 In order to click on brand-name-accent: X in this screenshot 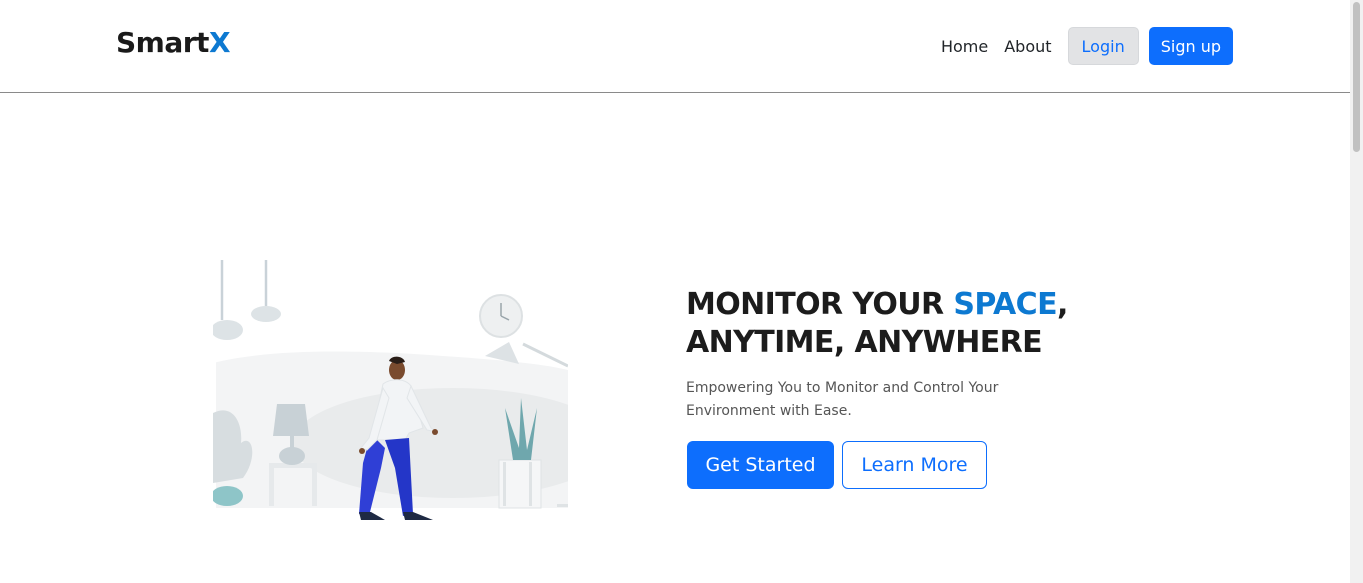, I will do `click(219, 42)`.